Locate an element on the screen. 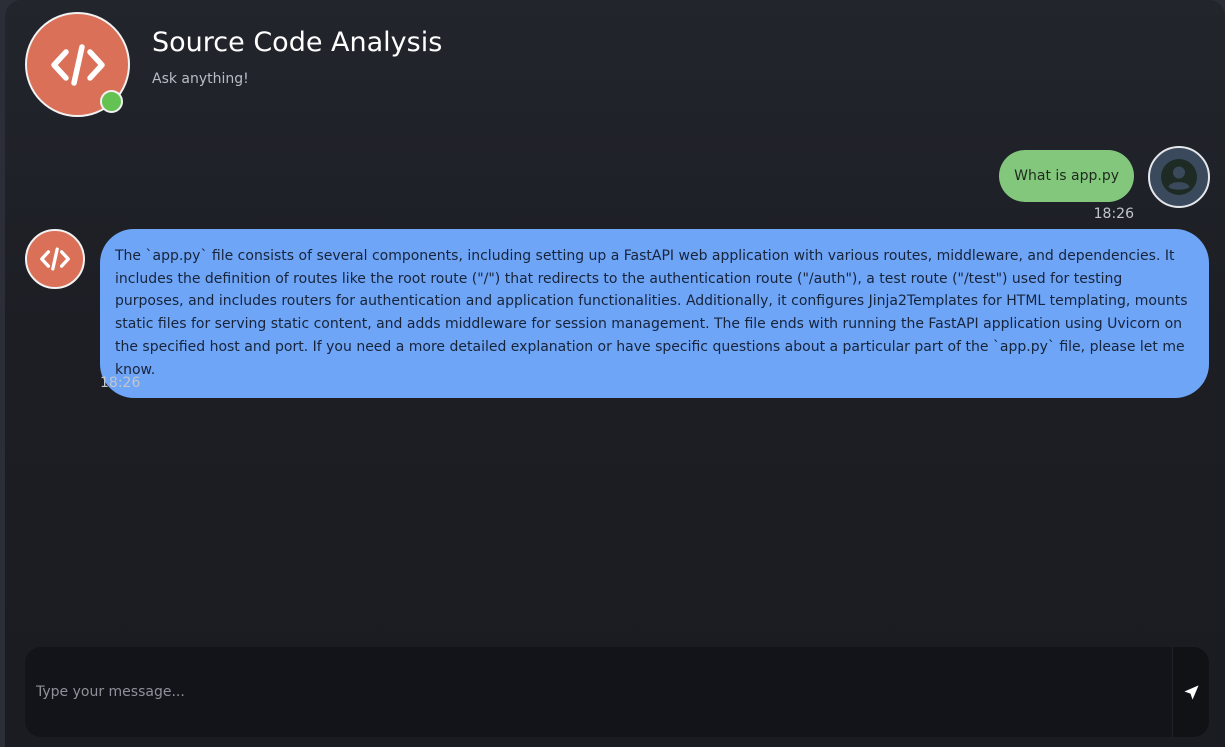  message-input is located at coordinates (599, 692).